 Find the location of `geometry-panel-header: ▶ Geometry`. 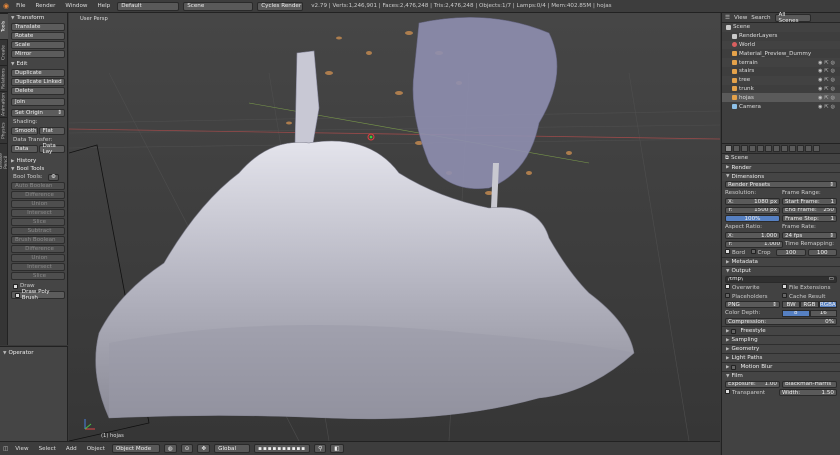

geometry-panel-header: ▶ Geometry is located at coordinates (781, 348).